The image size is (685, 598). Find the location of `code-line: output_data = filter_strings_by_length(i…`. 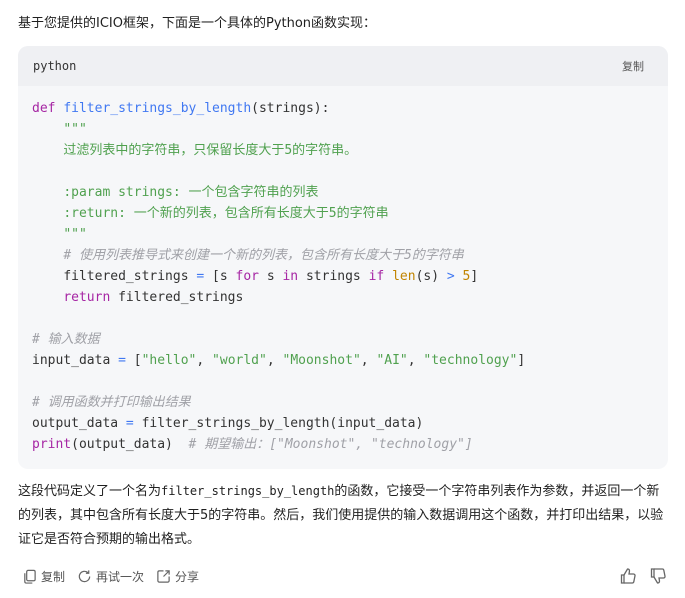

code-line: output_data = filter_strings_by_length(i… is located at coordinates (343, 423).